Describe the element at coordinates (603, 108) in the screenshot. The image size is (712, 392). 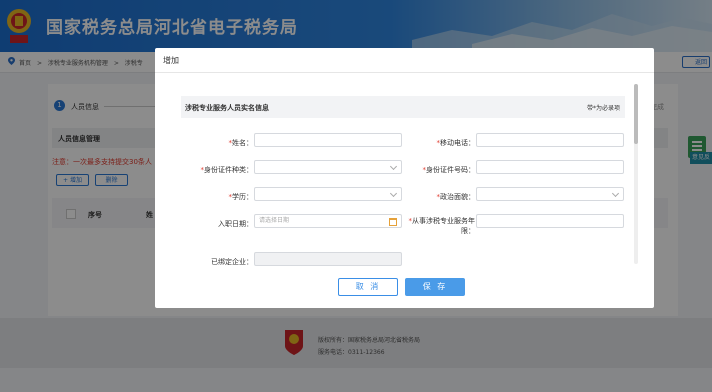
I see `required-note: 带*为必录项` at that location.